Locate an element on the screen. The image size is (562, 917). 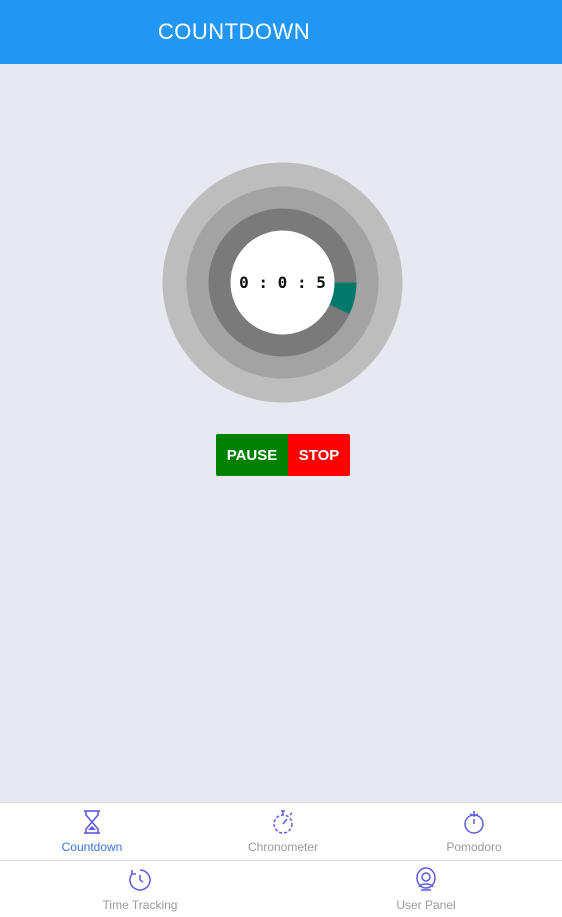
timer-controls: PAUSE STOP is located at coordinates (283, 455).